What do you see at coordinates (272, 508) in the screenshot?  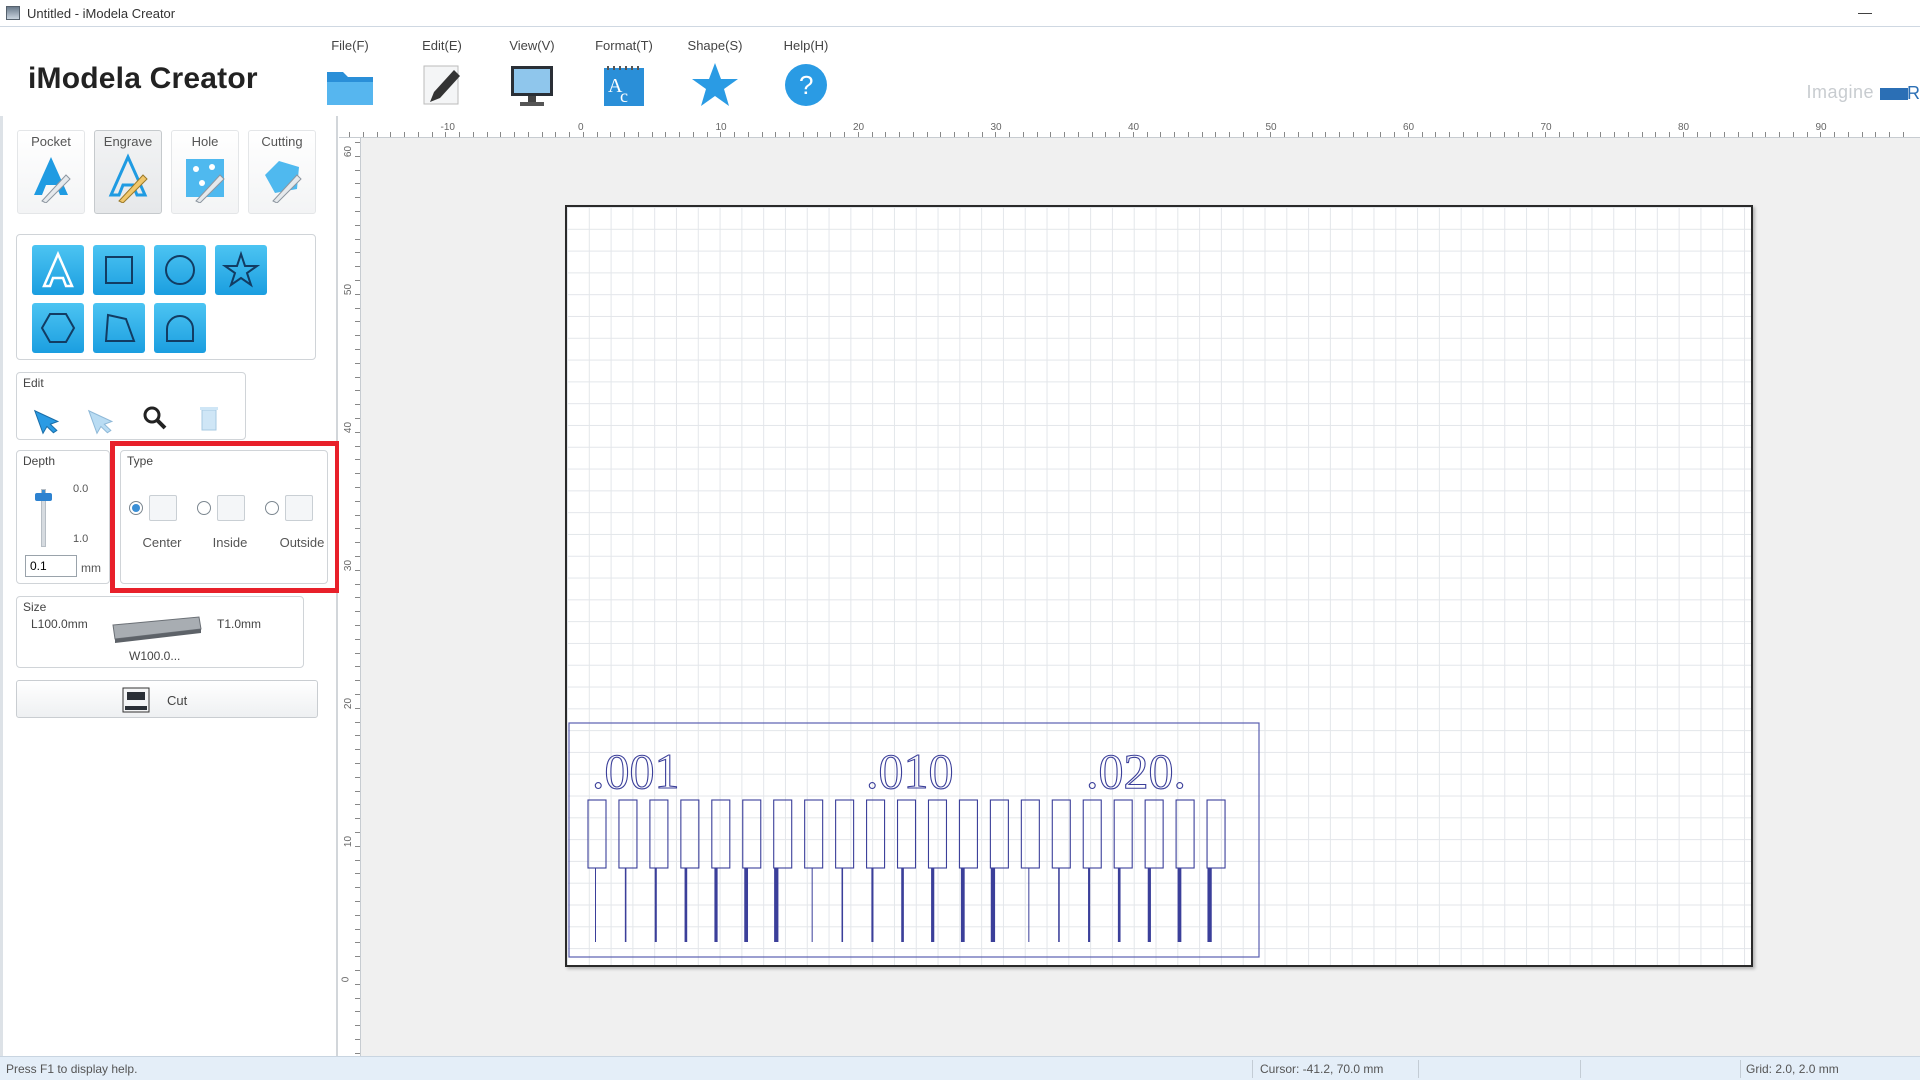 I see `type-outside-radio` at bounding box center [272, 508].